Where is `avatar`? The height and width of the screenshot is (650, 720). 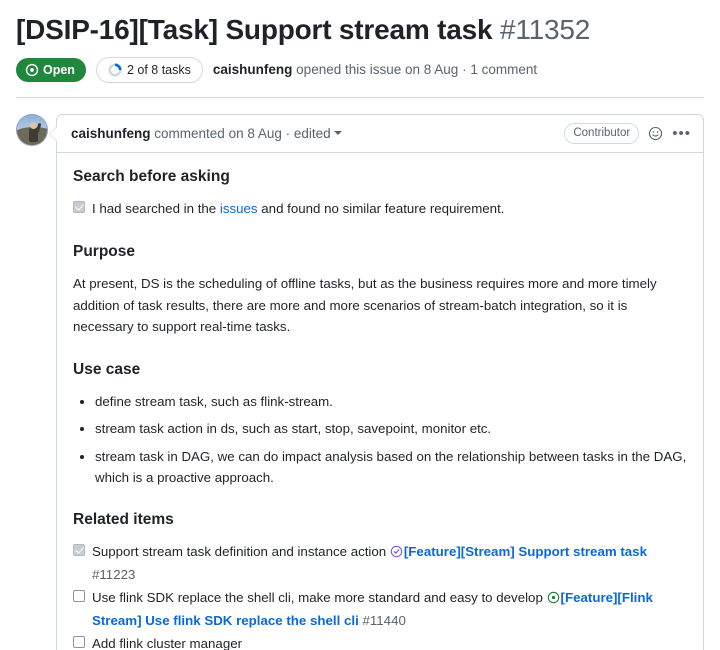 avatar is located at coordinates (32, 130).